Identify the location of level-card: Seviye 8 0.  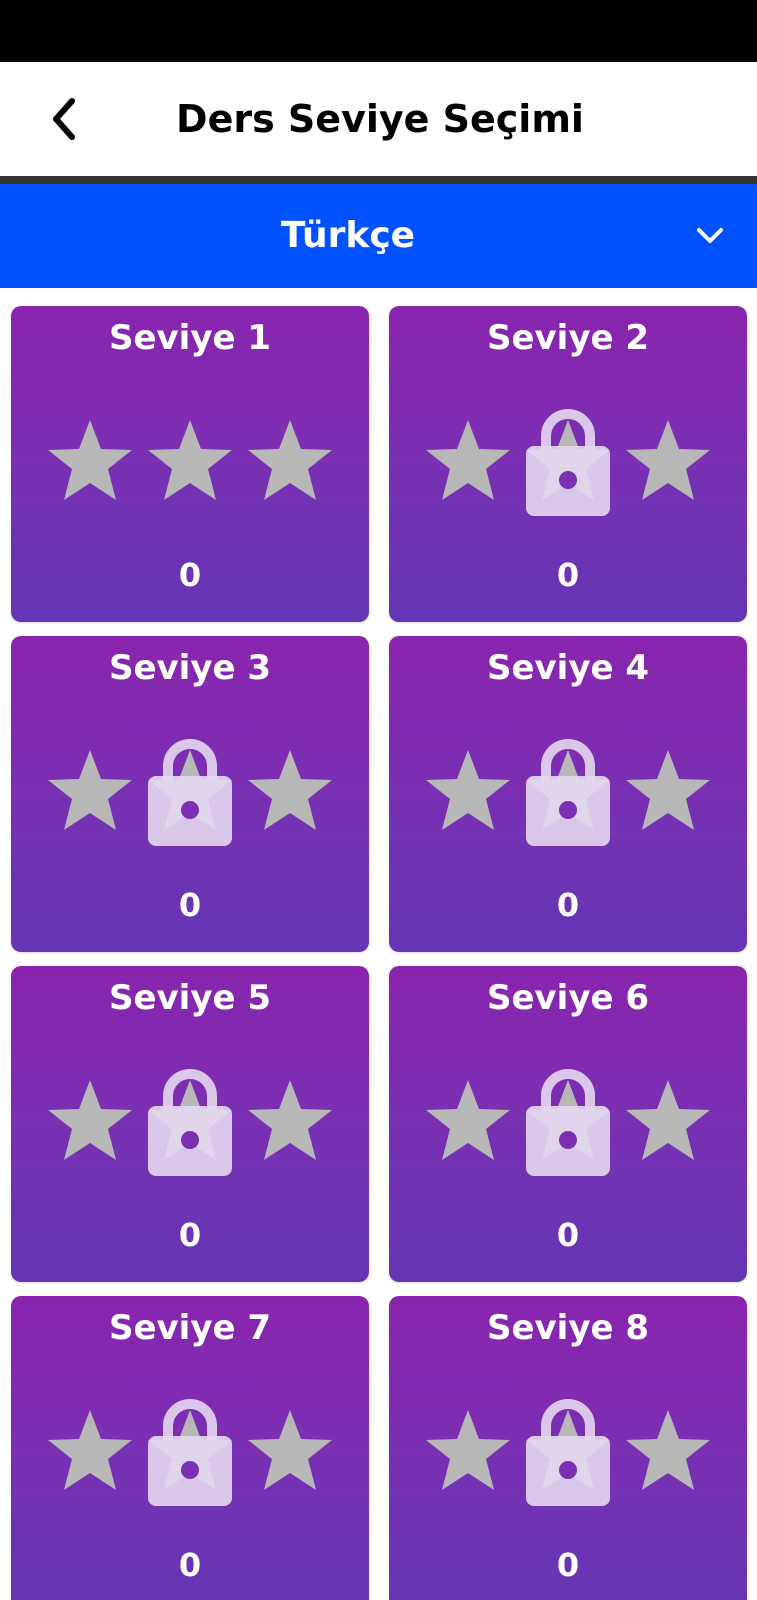
(568, 1448).